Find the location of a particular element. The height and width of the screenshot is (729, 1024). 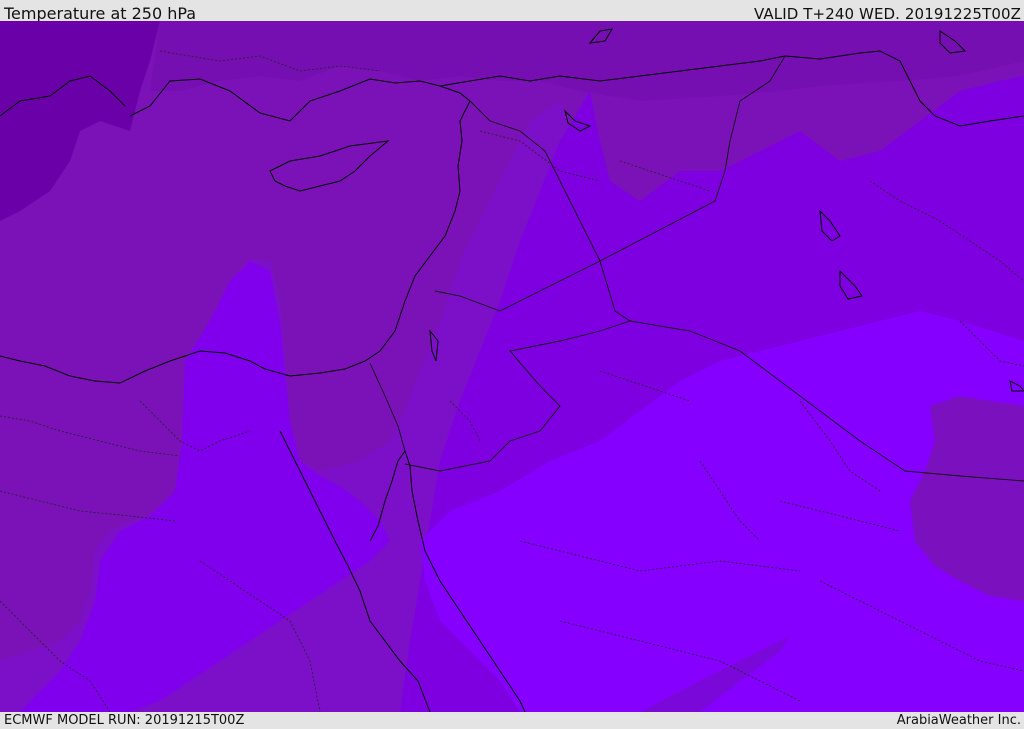

model-run-label: ECMWF MODEL RUN: 20191215T00Z is located at coordinates (124, 720).